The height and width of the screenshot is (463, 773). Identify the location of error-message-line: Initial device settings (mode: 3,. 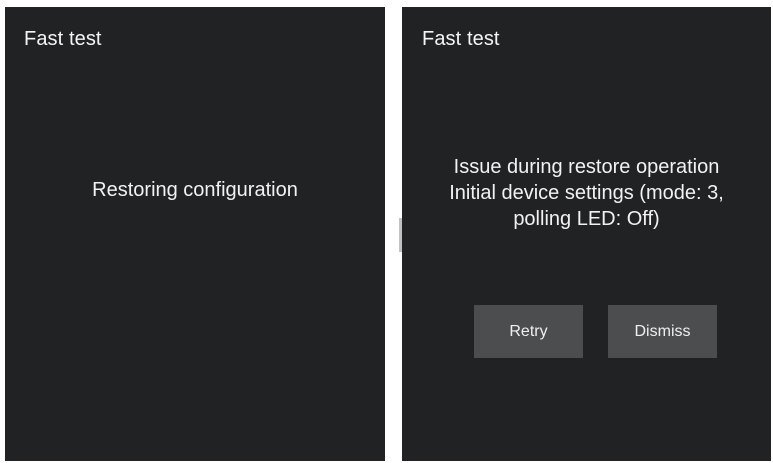
(586, 193).